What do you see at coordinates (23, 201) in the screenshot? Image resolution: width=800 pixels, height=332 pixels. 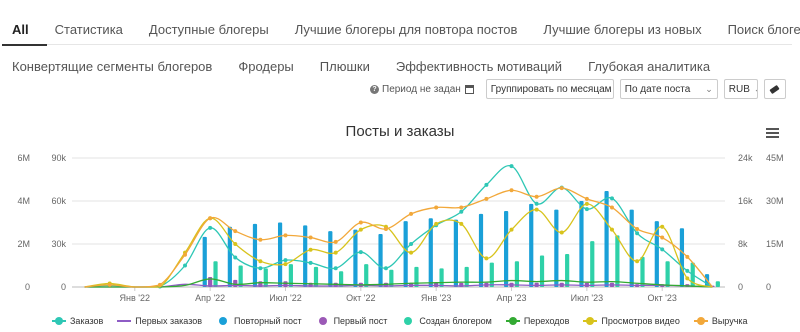 I see `y-tick-label: 4M` at bounding box center [23, 201].